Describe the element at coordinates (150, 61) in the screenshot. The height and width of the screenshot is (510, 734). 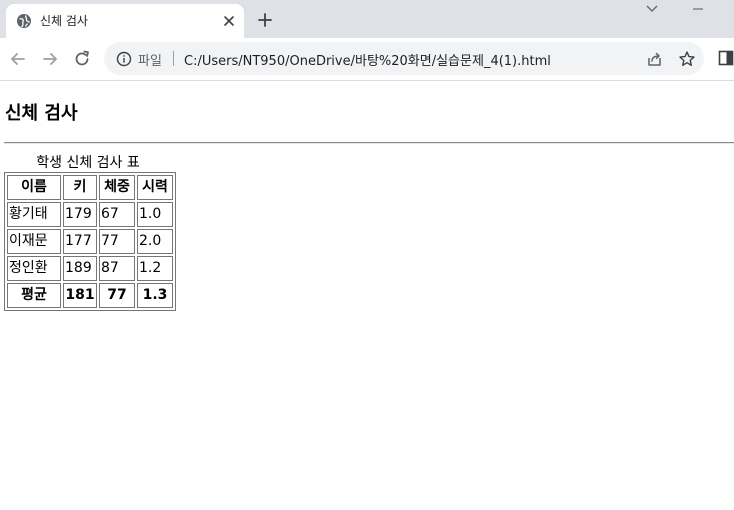
I see `scheme-label: 파일` at that location.